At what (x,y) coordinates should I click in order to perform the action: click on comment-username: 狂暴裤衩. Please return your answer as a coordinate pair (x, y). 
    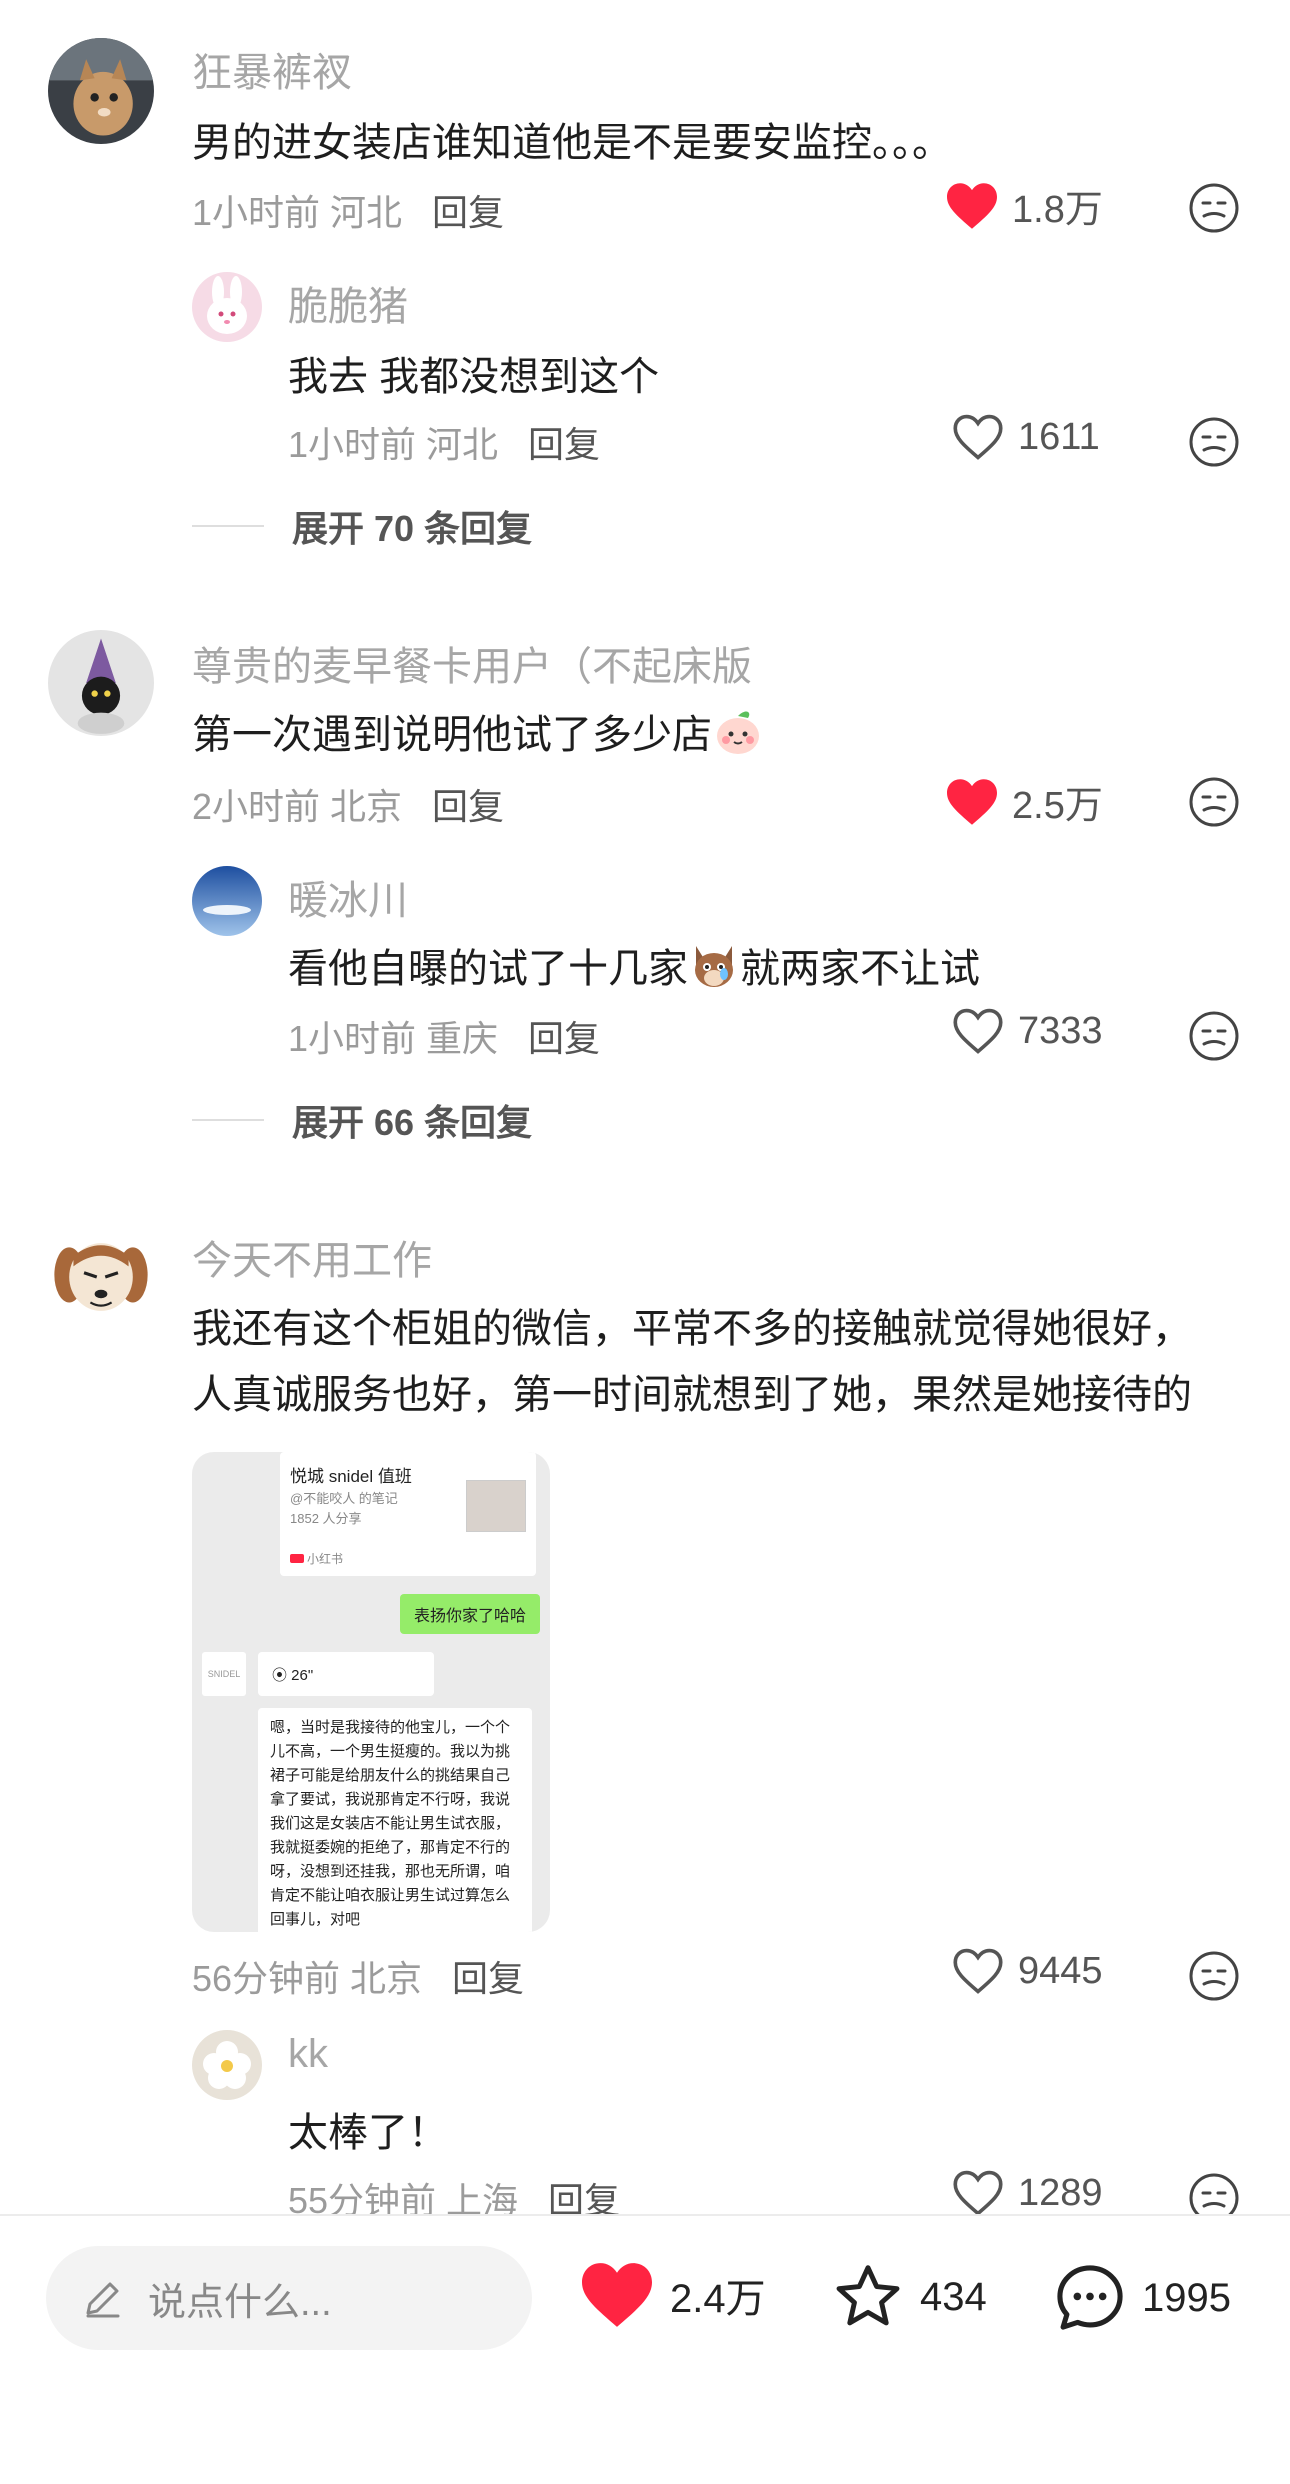
    Looking at the image, I should click on (272, 69).